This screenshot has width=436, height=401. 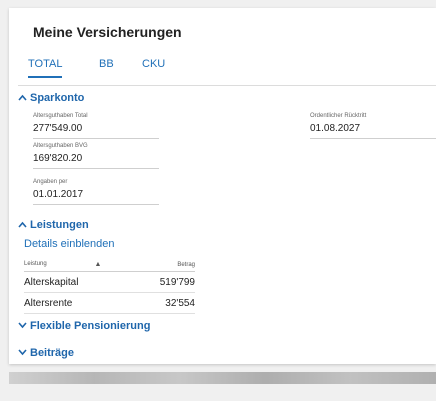 What do you see at coordinates (96, 161) in the screenshot?
I see `field-value: 169'820.20` at bounding box center [96, 161].